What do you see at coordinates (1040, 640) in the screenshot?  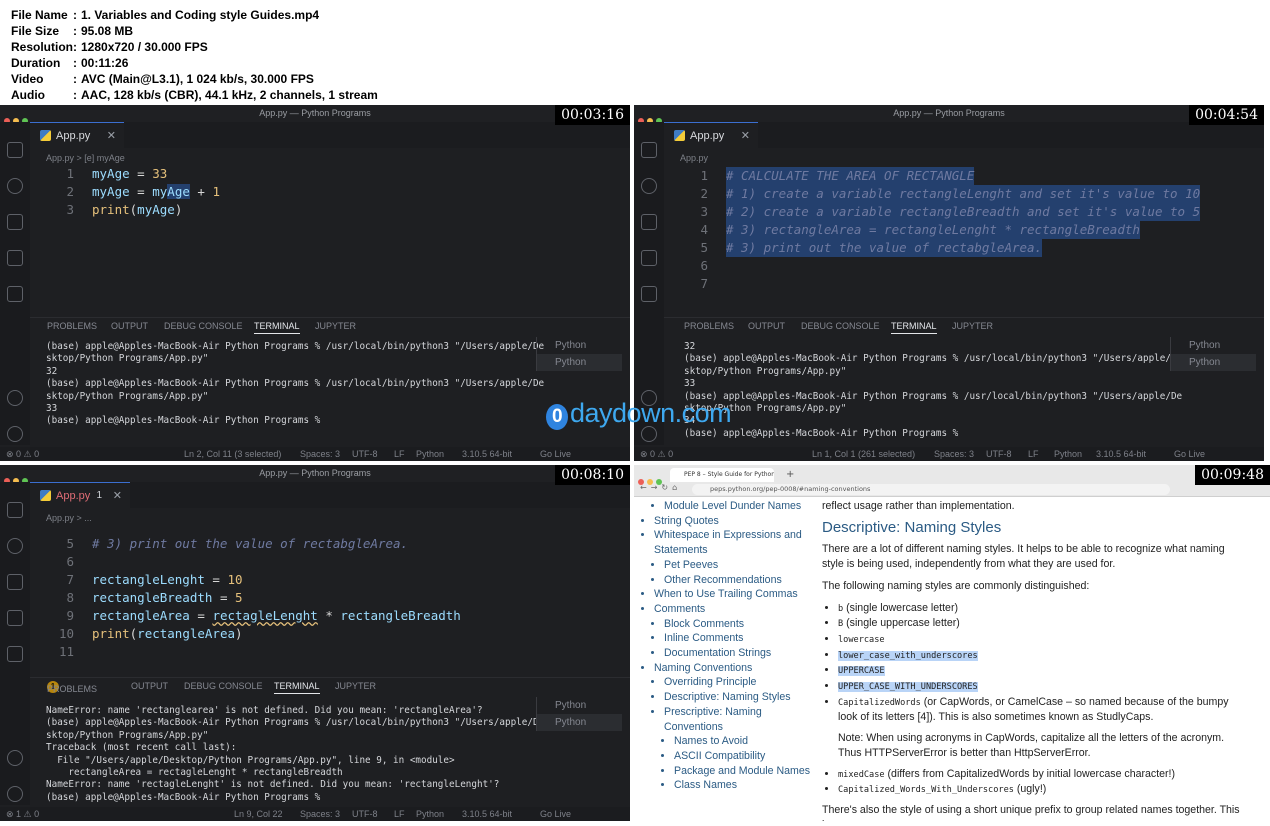 I see `list-item: lowercase` at bounding box center [1040, 640].